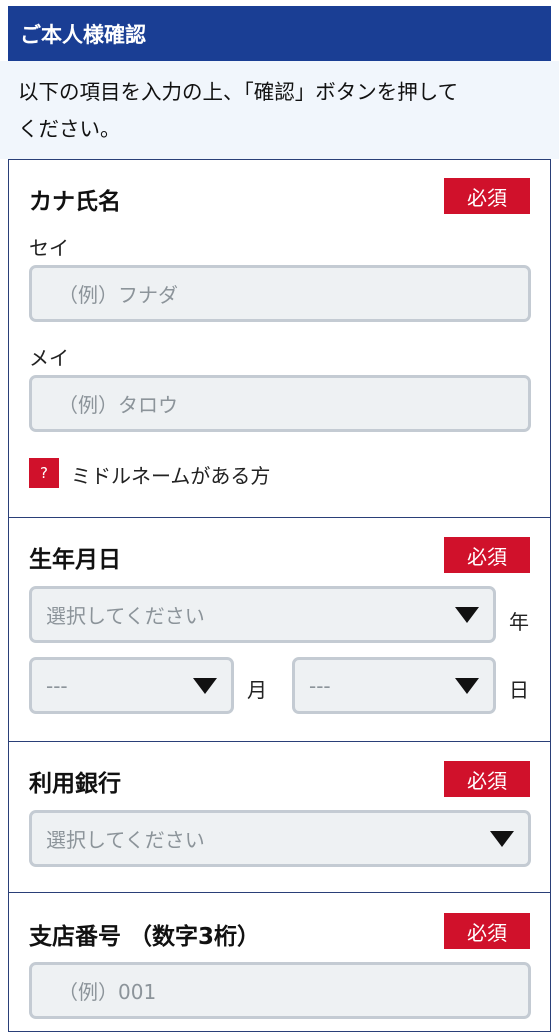 The image size is (559, 1032). Describe the element at coordinates (280, 293) in the screenshot. I see `sei-input: （例）フナダ` at that location.